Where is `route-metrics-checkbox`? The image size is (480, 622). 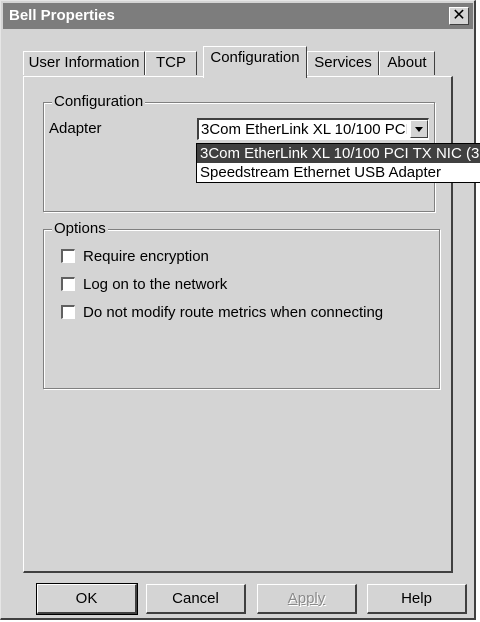 route-metrics-checkbox is located at coordinates (68, 312).